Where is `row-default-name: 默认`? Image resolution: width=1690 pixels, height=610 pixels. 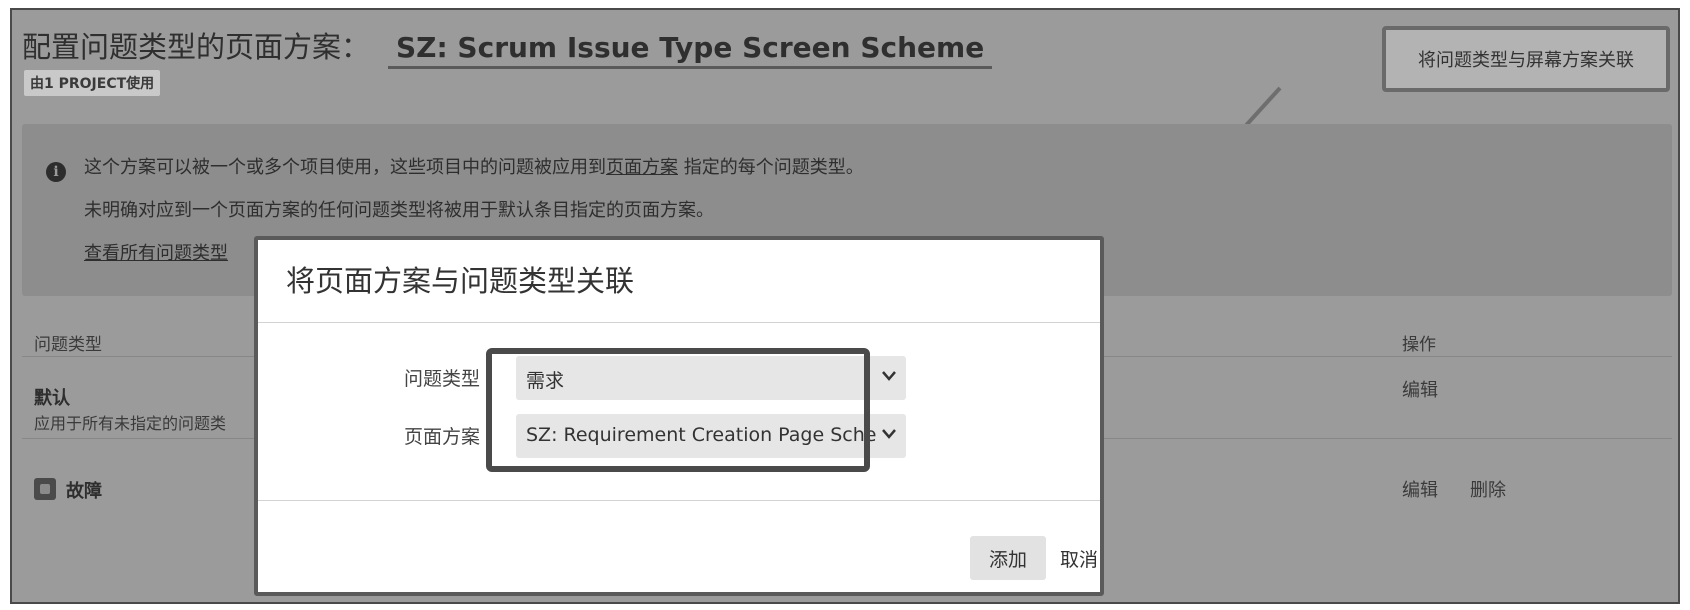 row-default-name: 默认 is located at coordinates (52, 398).